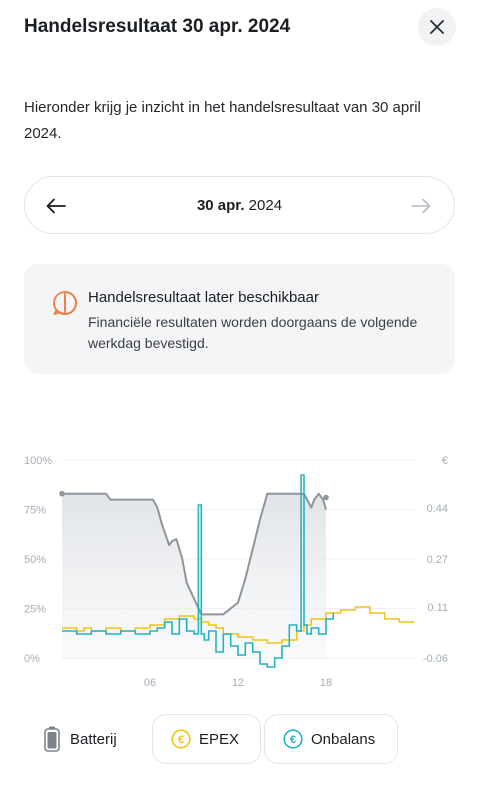  What do you see at coordinates (265, 205) in the screenshot?
I see `date-year: 2024` at bounding box center [265, 205].